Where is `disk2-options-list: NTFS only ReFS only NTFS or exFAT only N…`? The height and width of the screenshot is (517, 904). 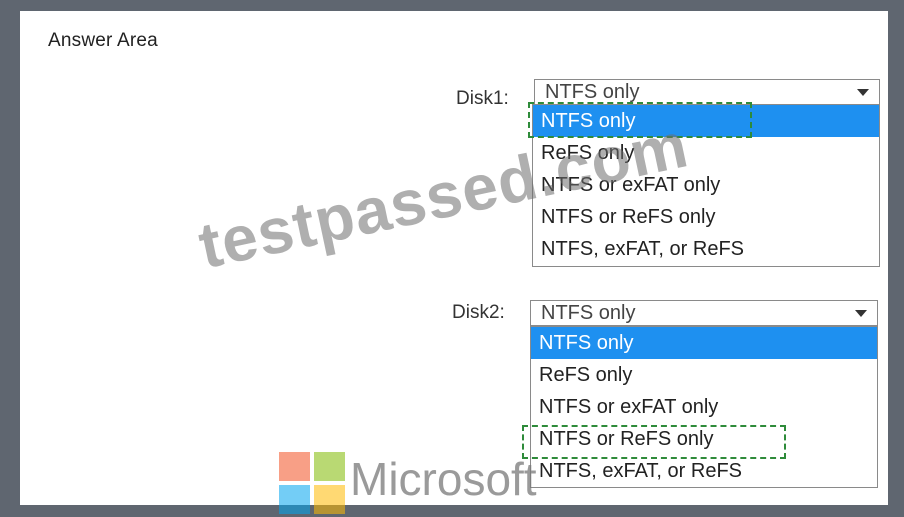
disk2-options-list: NTFS only ReFS only NTFS or exFAT only N… is located at coordinates (704, 407).